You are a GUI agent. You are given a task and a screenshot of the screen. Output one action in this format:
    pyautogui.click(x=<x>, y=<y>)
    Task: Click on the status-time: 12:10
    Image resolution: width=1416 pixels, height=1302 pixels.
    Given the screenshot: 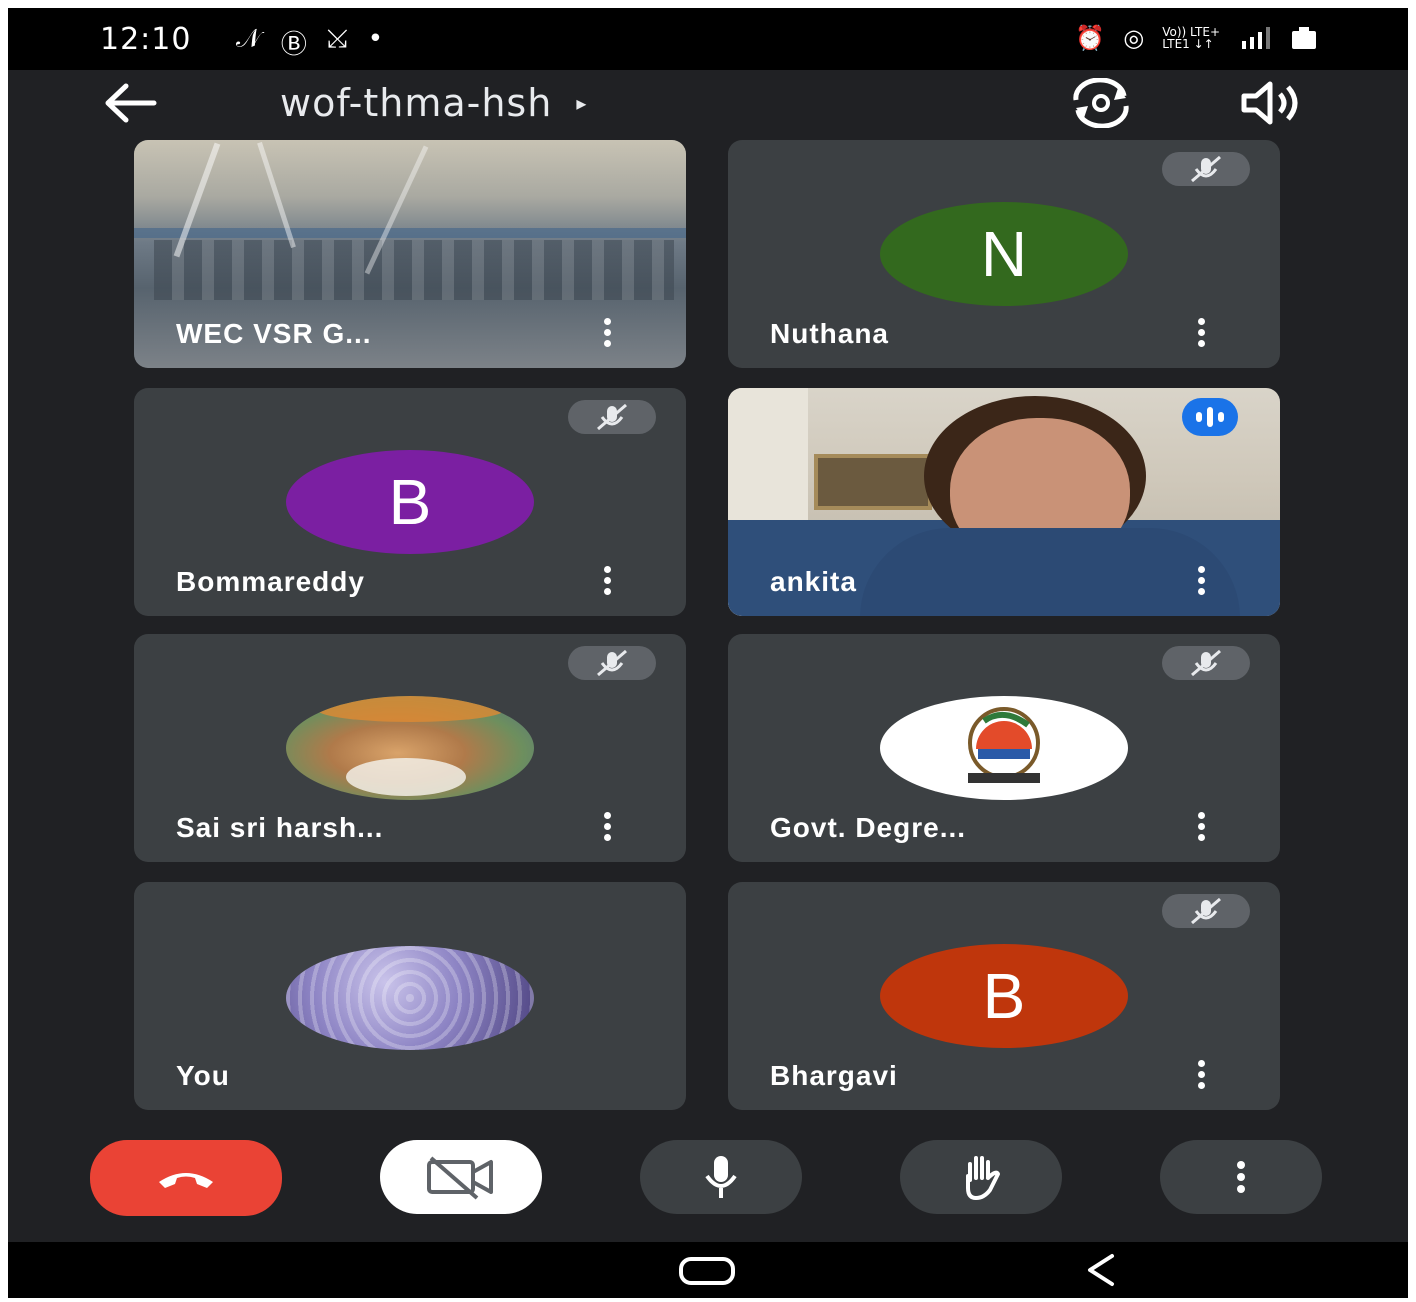 What is the action you would take?
    pyautogui.click(x=146, y=39)
    